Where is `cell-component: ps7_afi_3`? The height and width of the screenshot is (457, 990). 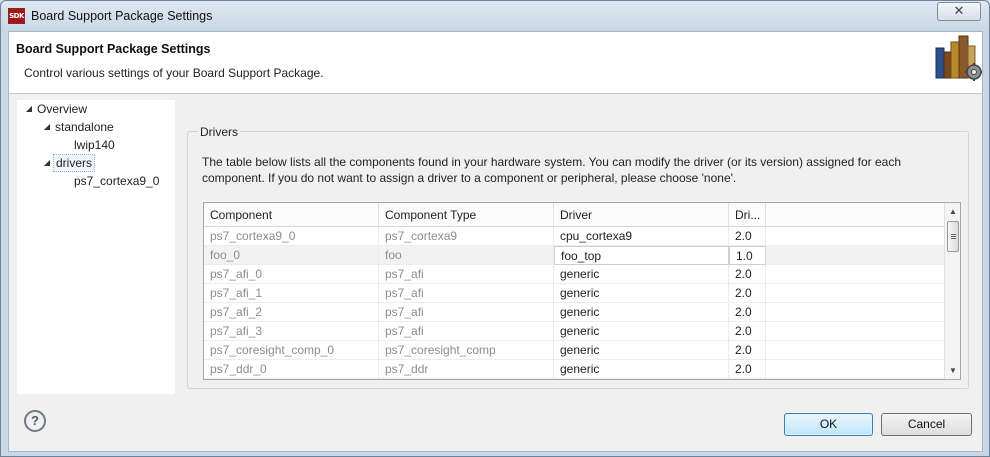 cell-component: ps7_afi_3 is located at coordinates (291, 331).